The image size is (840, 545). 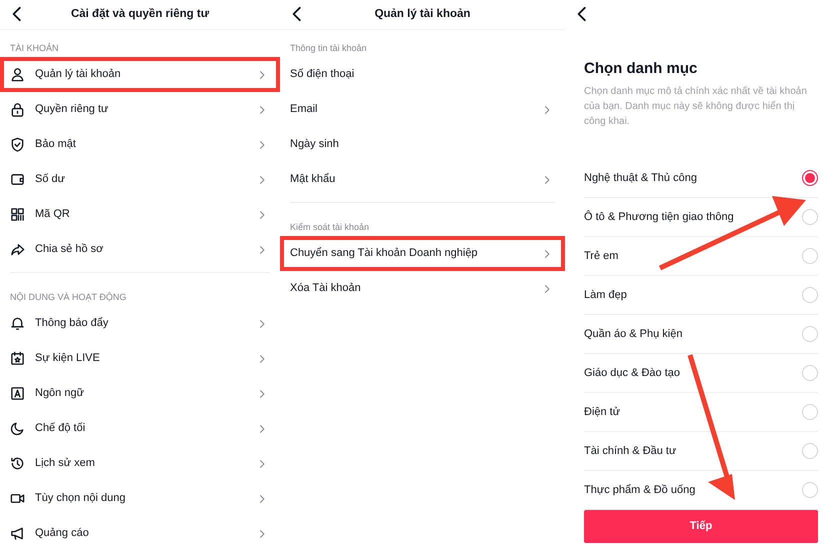 What do you see at coordinates (17, 249) in the screenshot?
I see `share-icon` at bounding box center [17, 249].